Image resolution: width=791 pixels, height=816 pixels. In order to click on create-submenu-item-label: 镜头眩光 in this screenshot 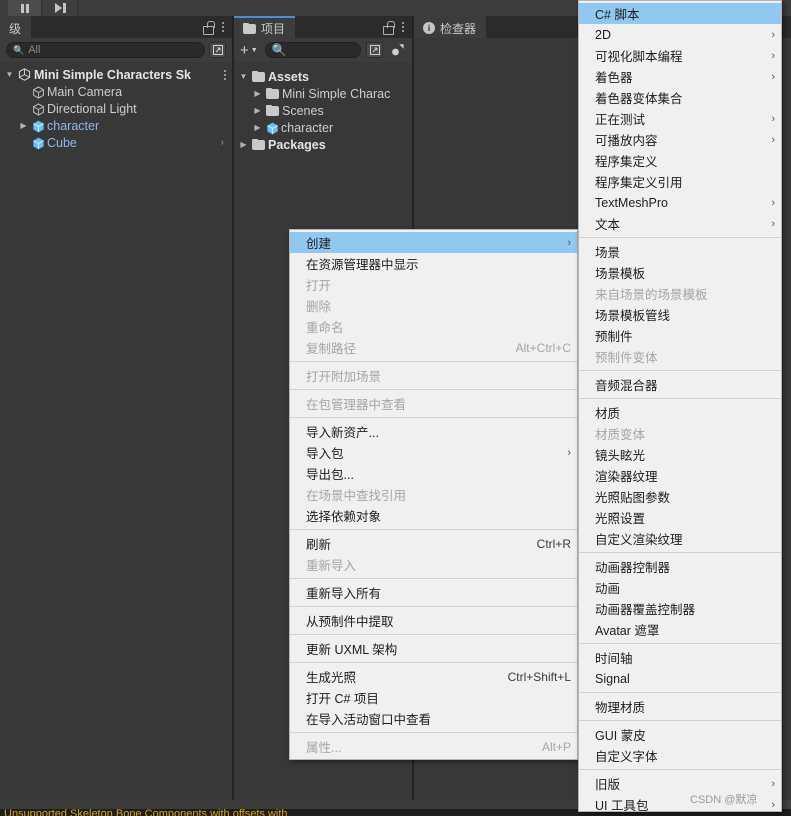, I will do `click(620, 456)`.